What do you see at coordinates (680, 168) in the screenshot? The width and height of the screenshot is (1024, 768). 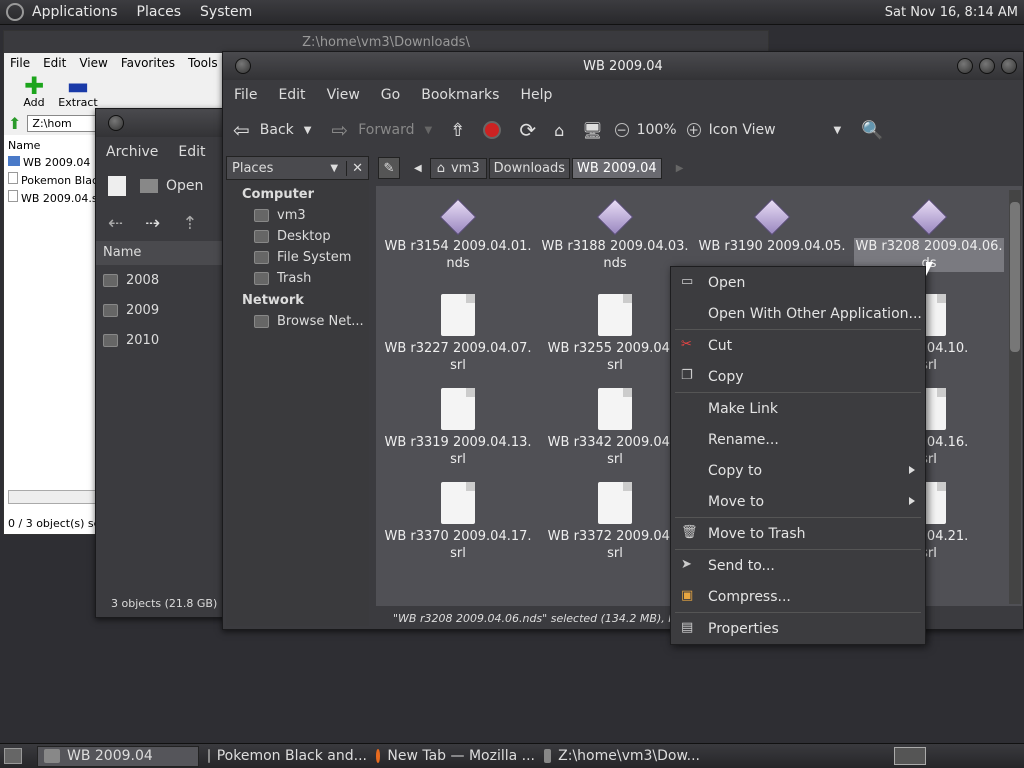 I see `path-scroll-right: ▶` at bounding box center [680, 168].